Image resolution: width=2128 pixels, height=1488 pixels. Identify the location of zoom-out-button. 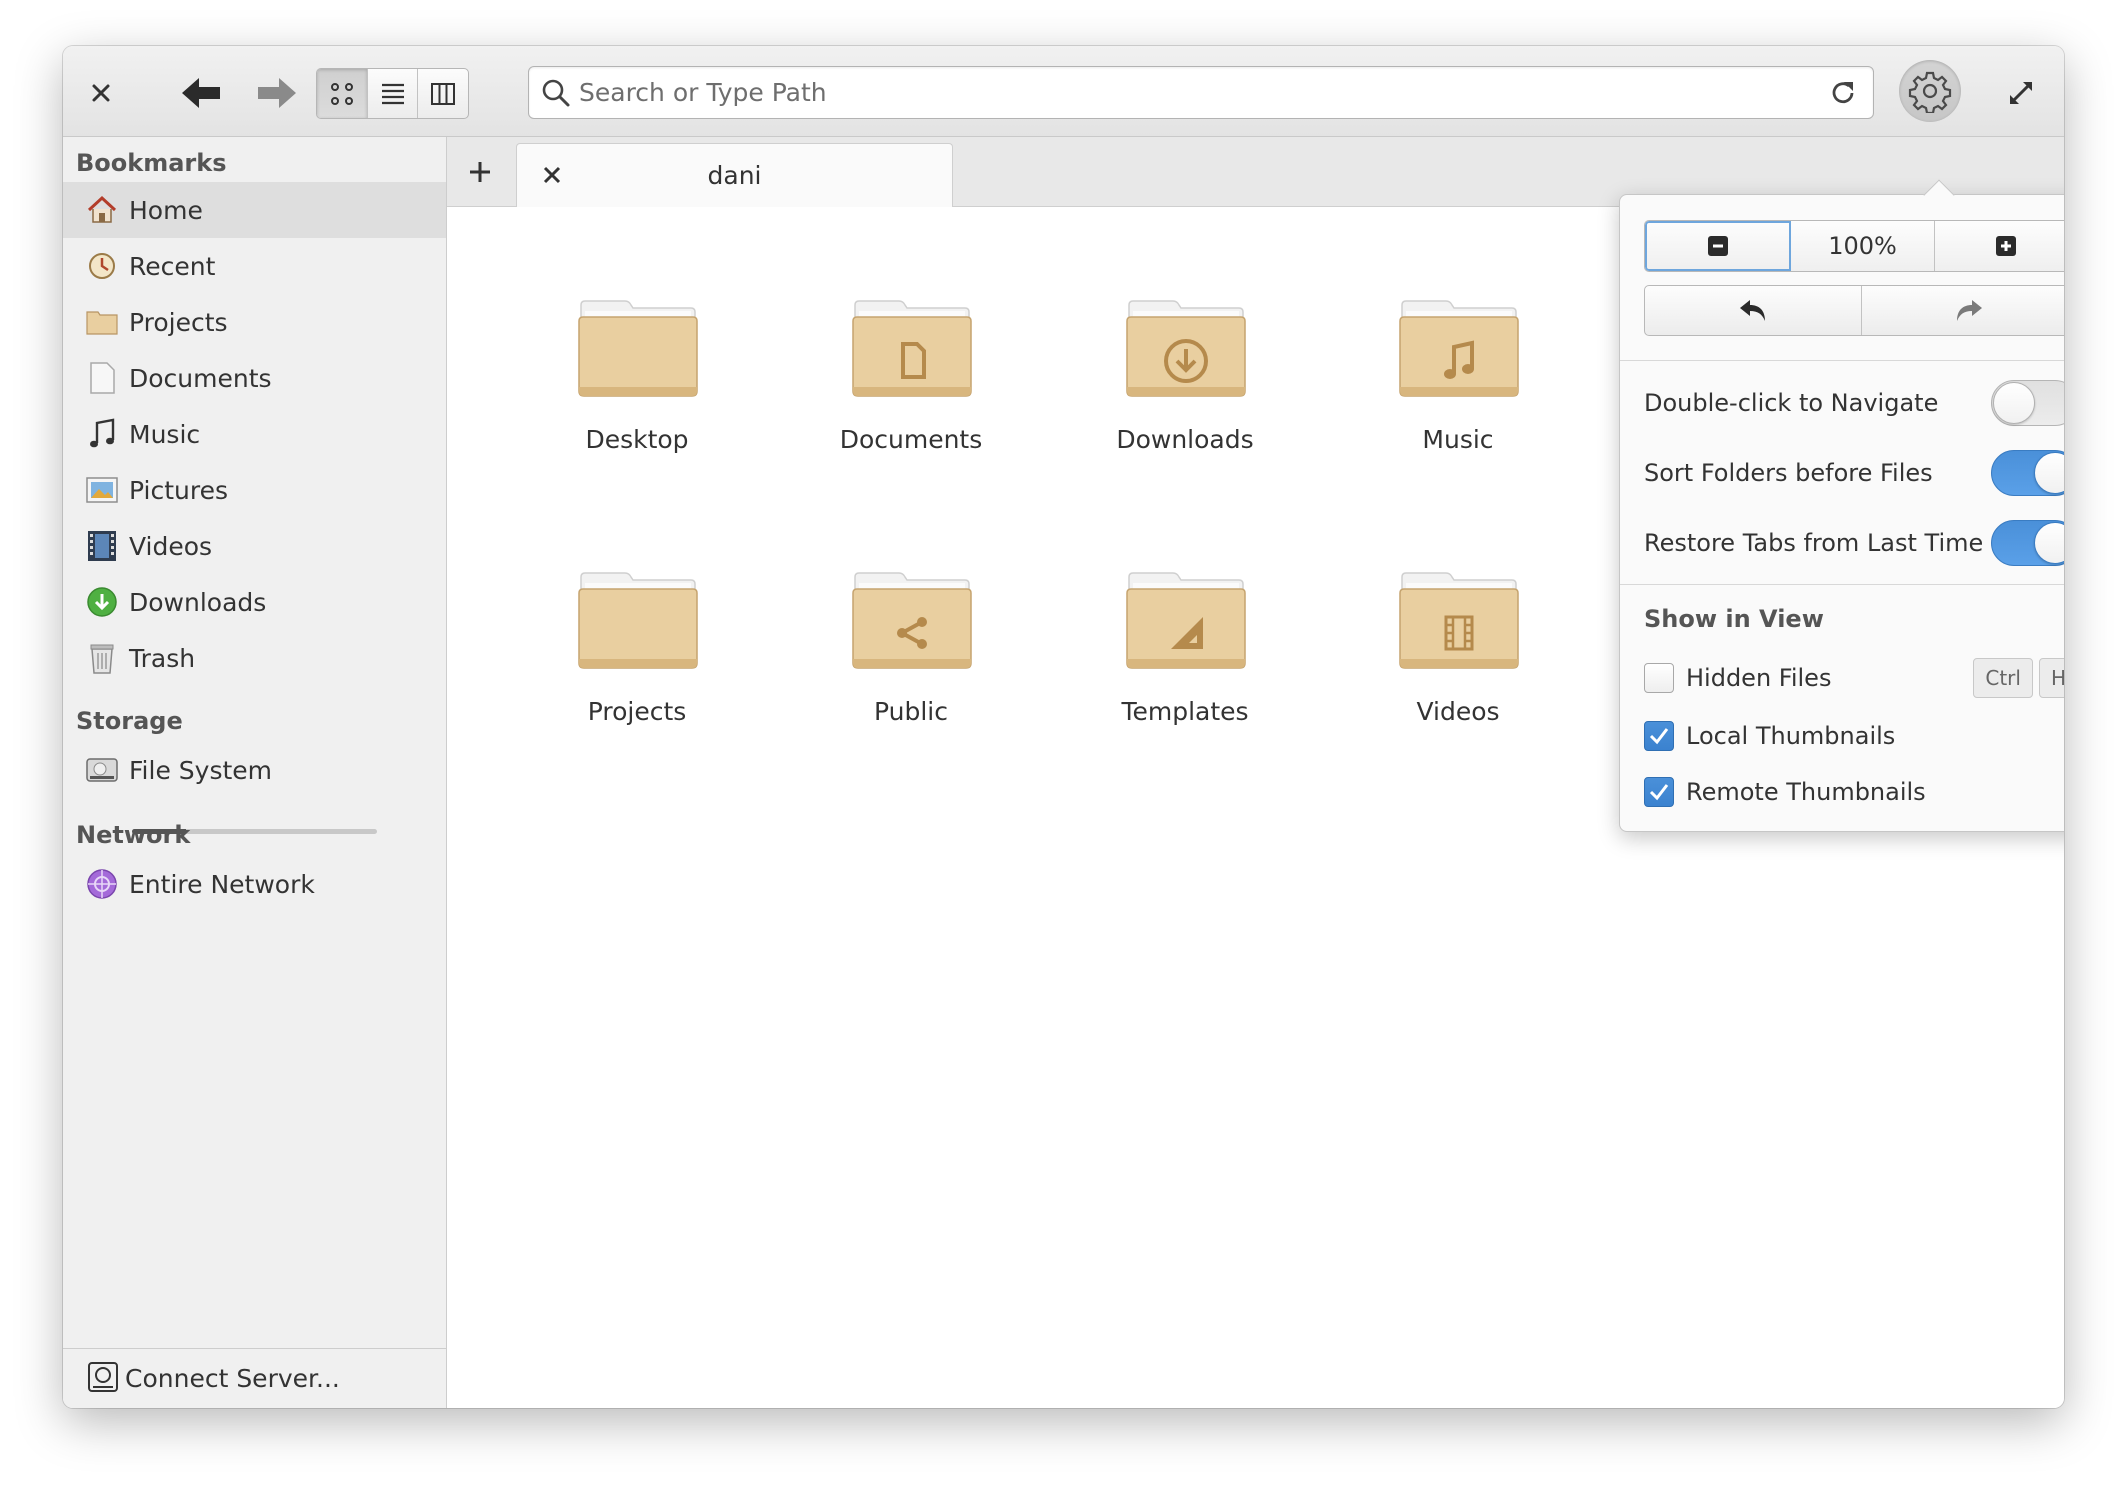
(1718, 246).